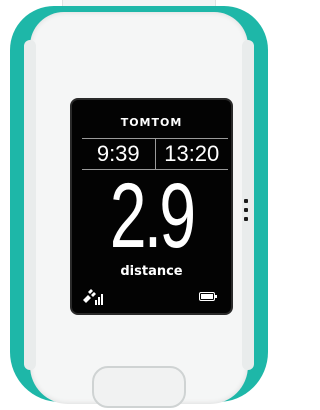 The image size is (320, 410). I want to click on metric-label: distance, so click(151, 271).